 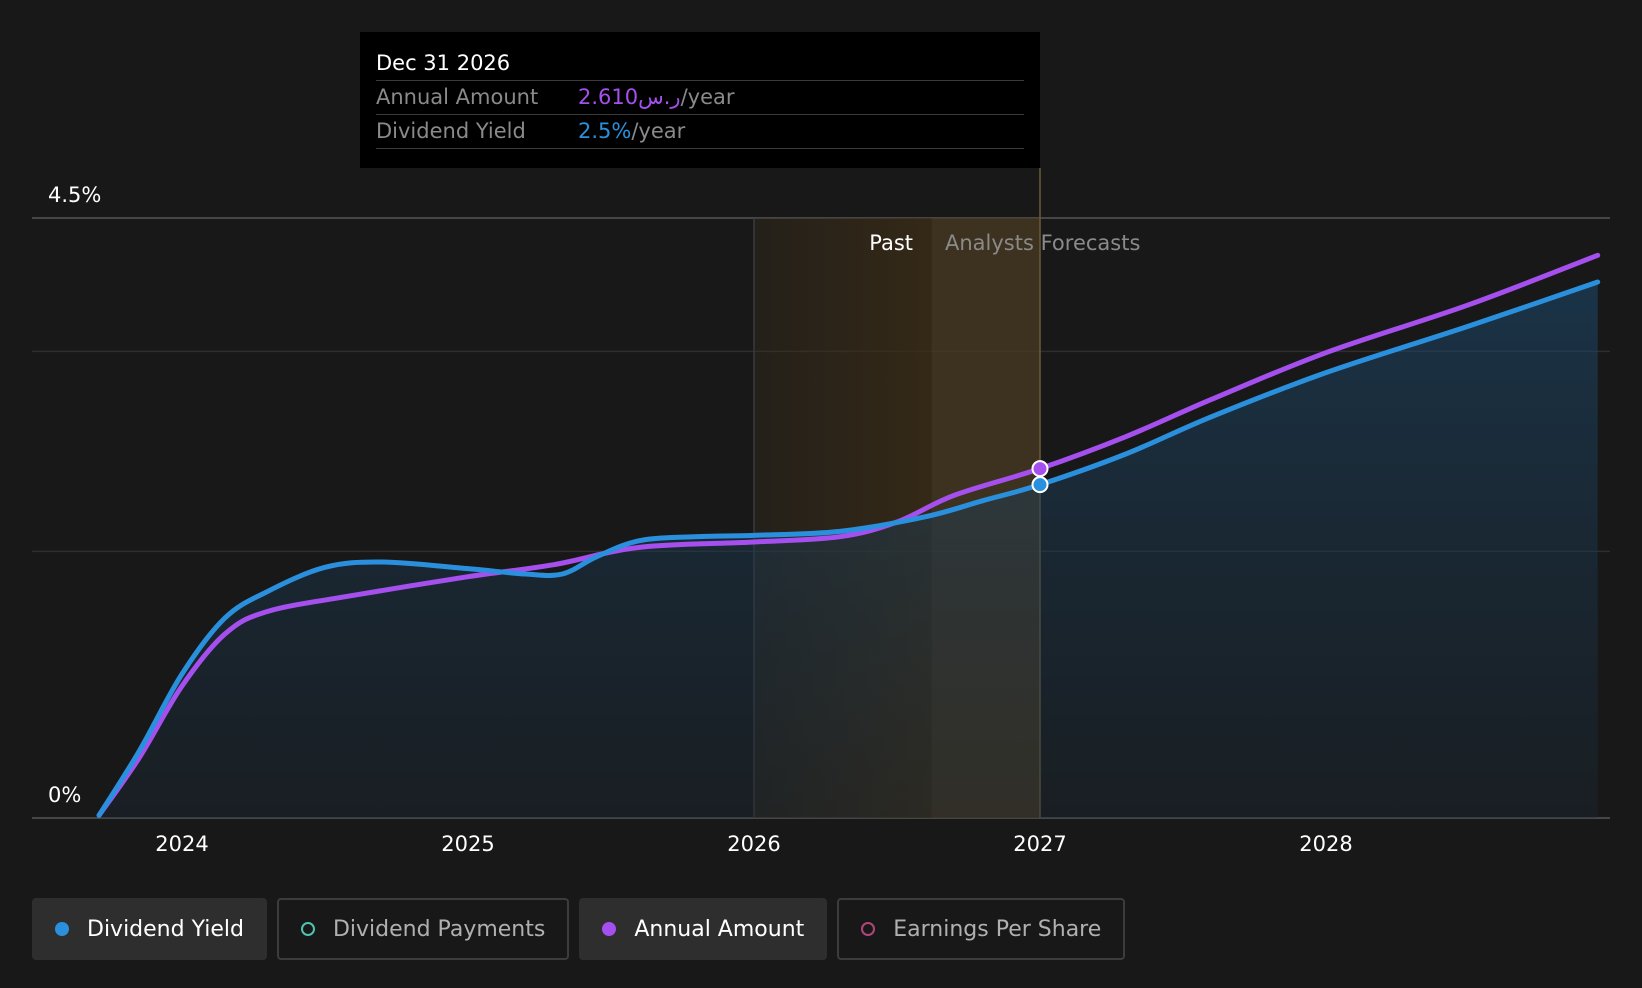 I want to click on x-tick-label: 2024, so click(x=181, y=844).